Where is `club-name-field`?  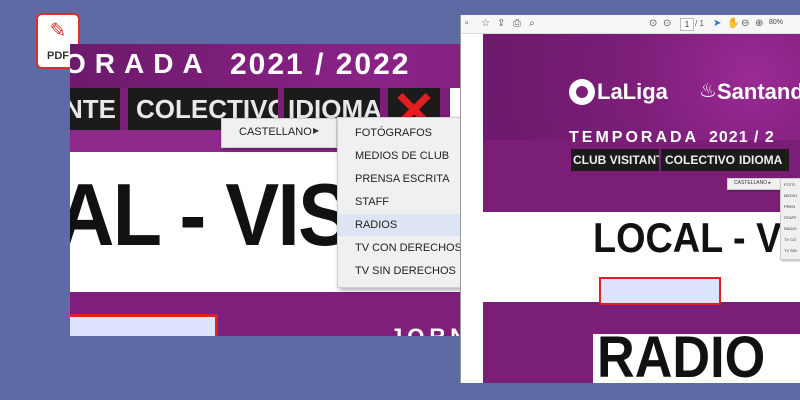
club-name-field is located at coordinates (660, 291).